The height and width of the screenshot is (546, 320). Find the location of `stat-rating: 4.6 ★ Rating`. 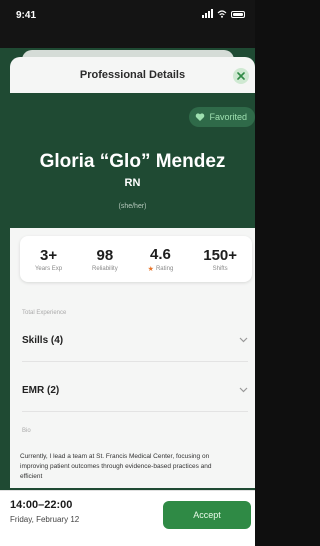

stat-rating: 4.6 ★ Rating is located at coordinates (161, 259).